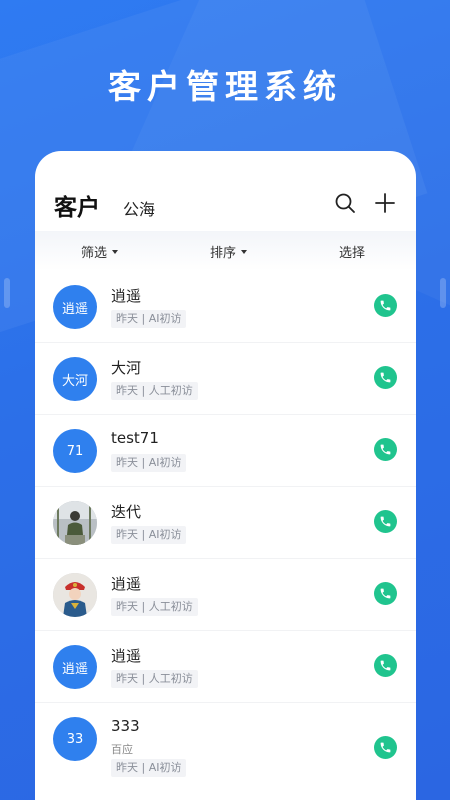 The image size is (450, 800). I want to click on sort-label: 排序, so click(223, 253).